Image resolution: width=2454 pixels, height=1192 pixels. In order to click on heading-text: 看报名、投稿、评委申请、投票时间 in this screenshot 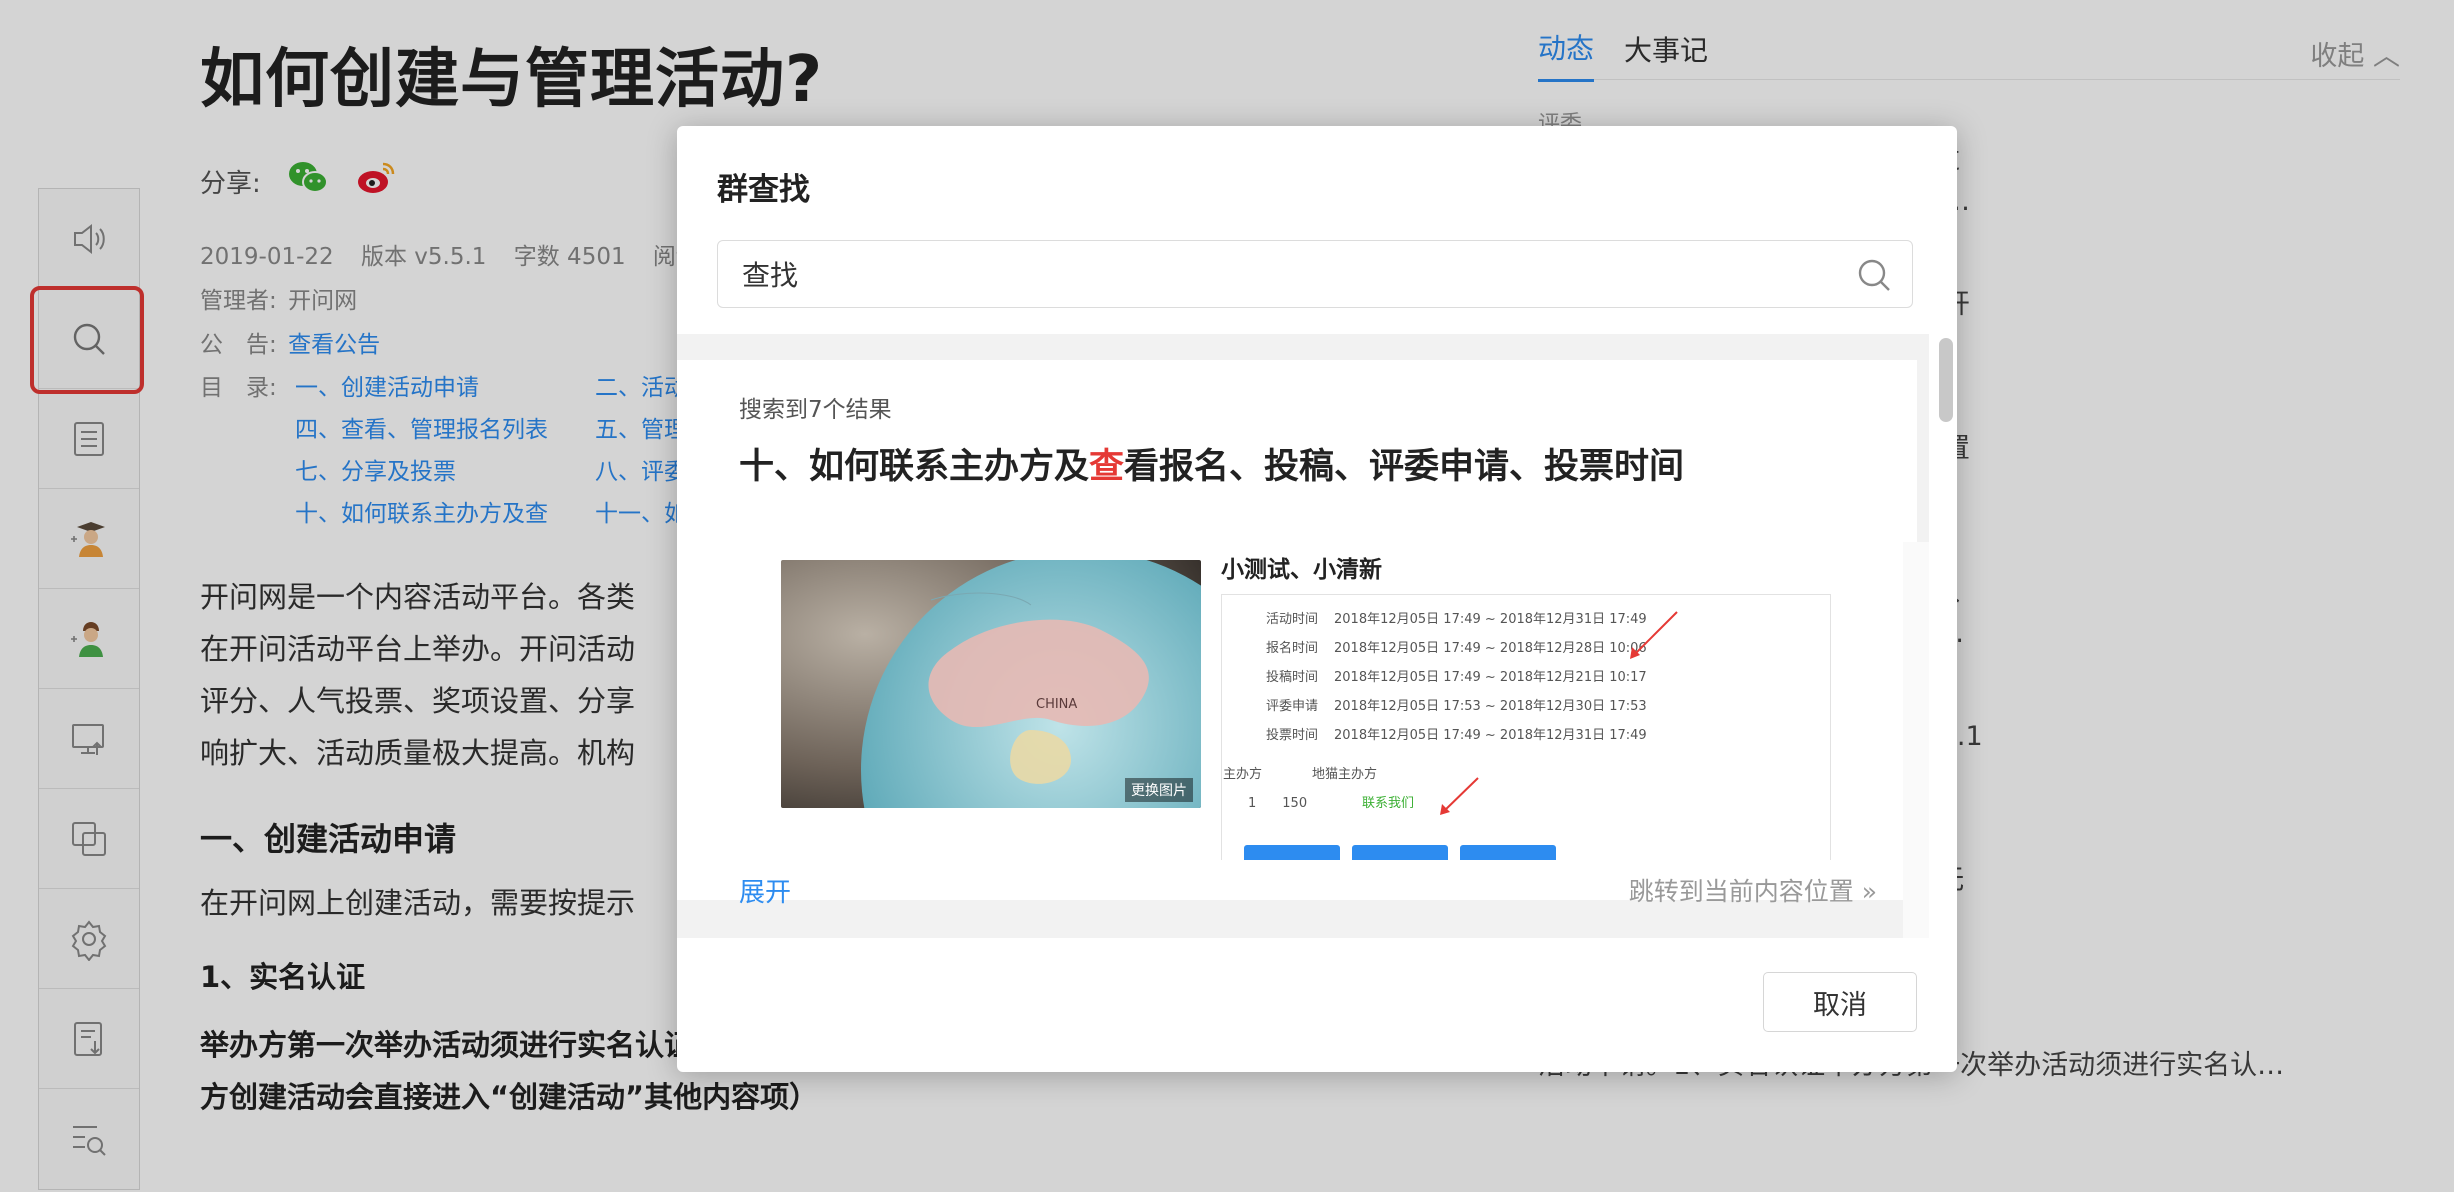, I will do `click(1404, 467)`.